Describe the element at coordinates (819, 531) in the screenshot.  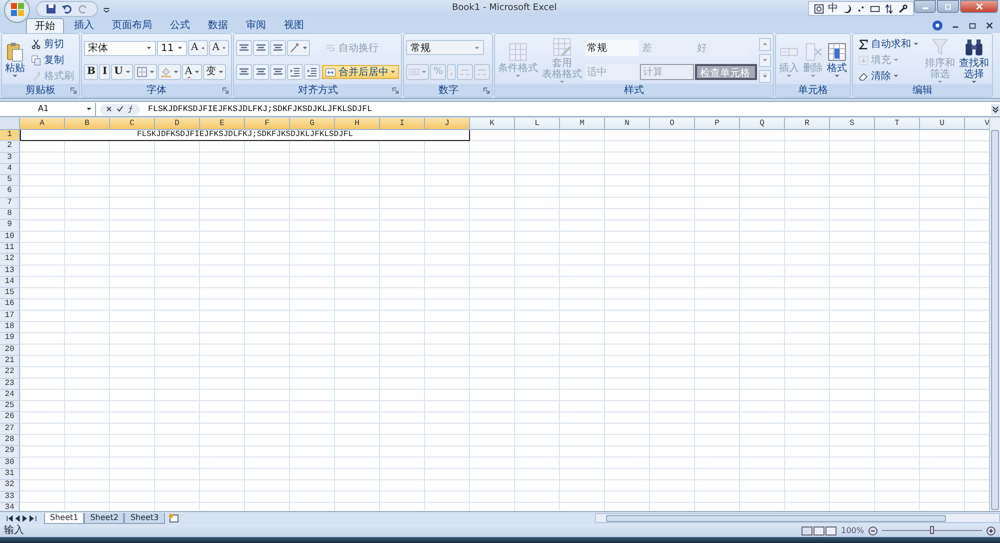
I see `view-buttons-icon` at that location.